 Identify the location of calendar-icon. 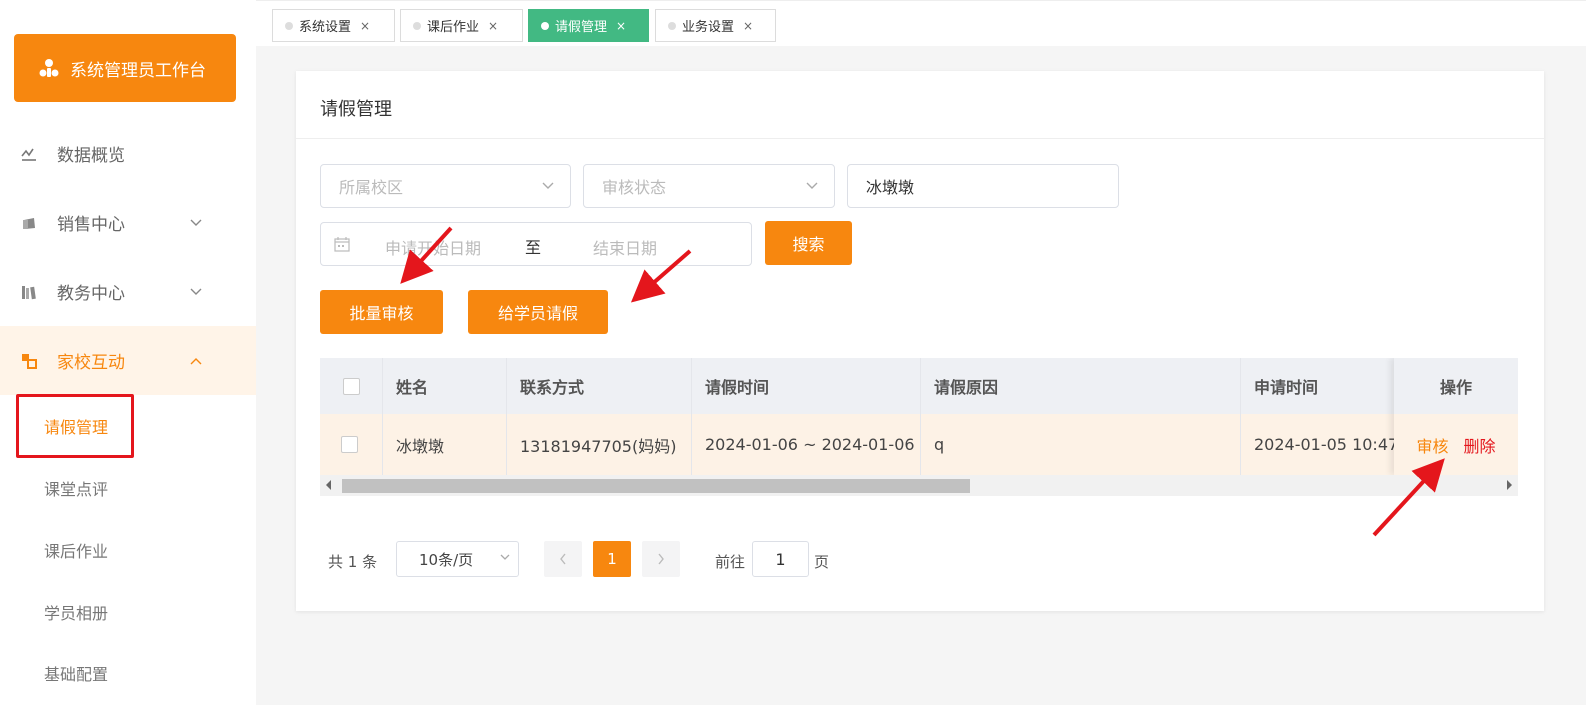
(342, 244).